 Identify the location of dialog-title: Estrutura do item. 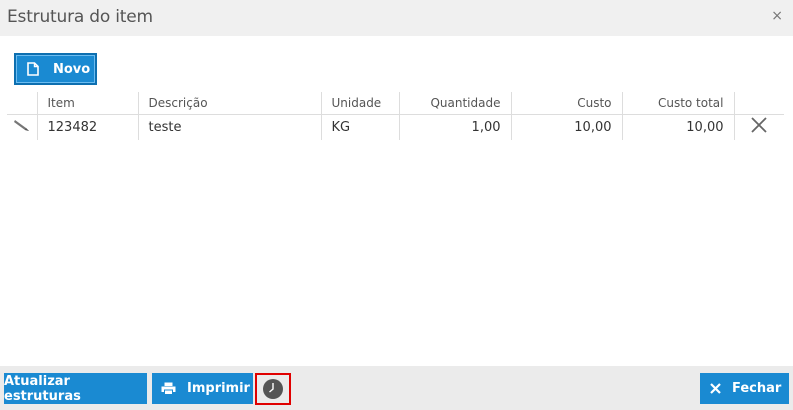
(80, 17).